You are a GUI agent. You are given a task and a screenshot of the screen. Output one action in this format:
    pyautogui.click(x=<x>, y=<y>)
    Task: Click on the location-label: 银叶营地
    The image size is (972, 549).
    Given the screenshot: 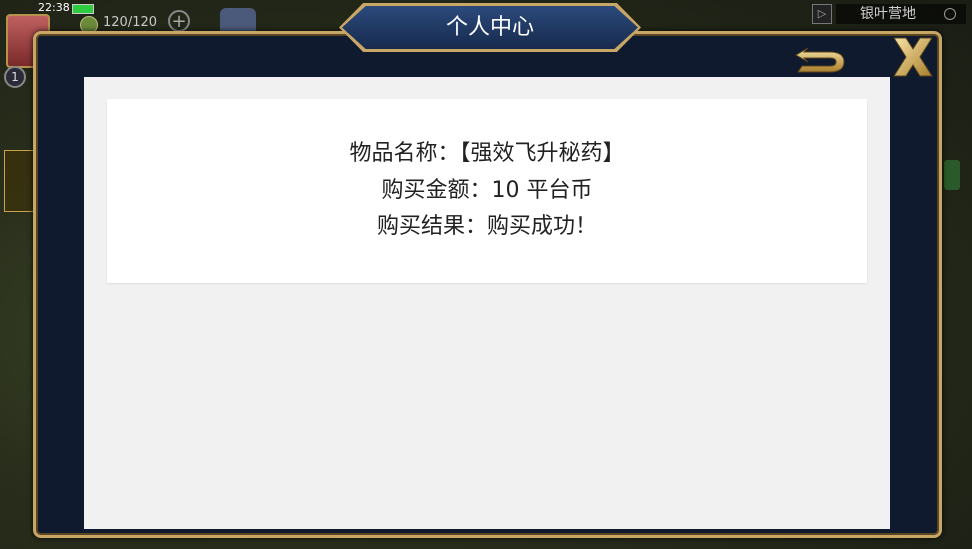 What is the action you would take?
    pyautogui.click(x=901, y=14)
    